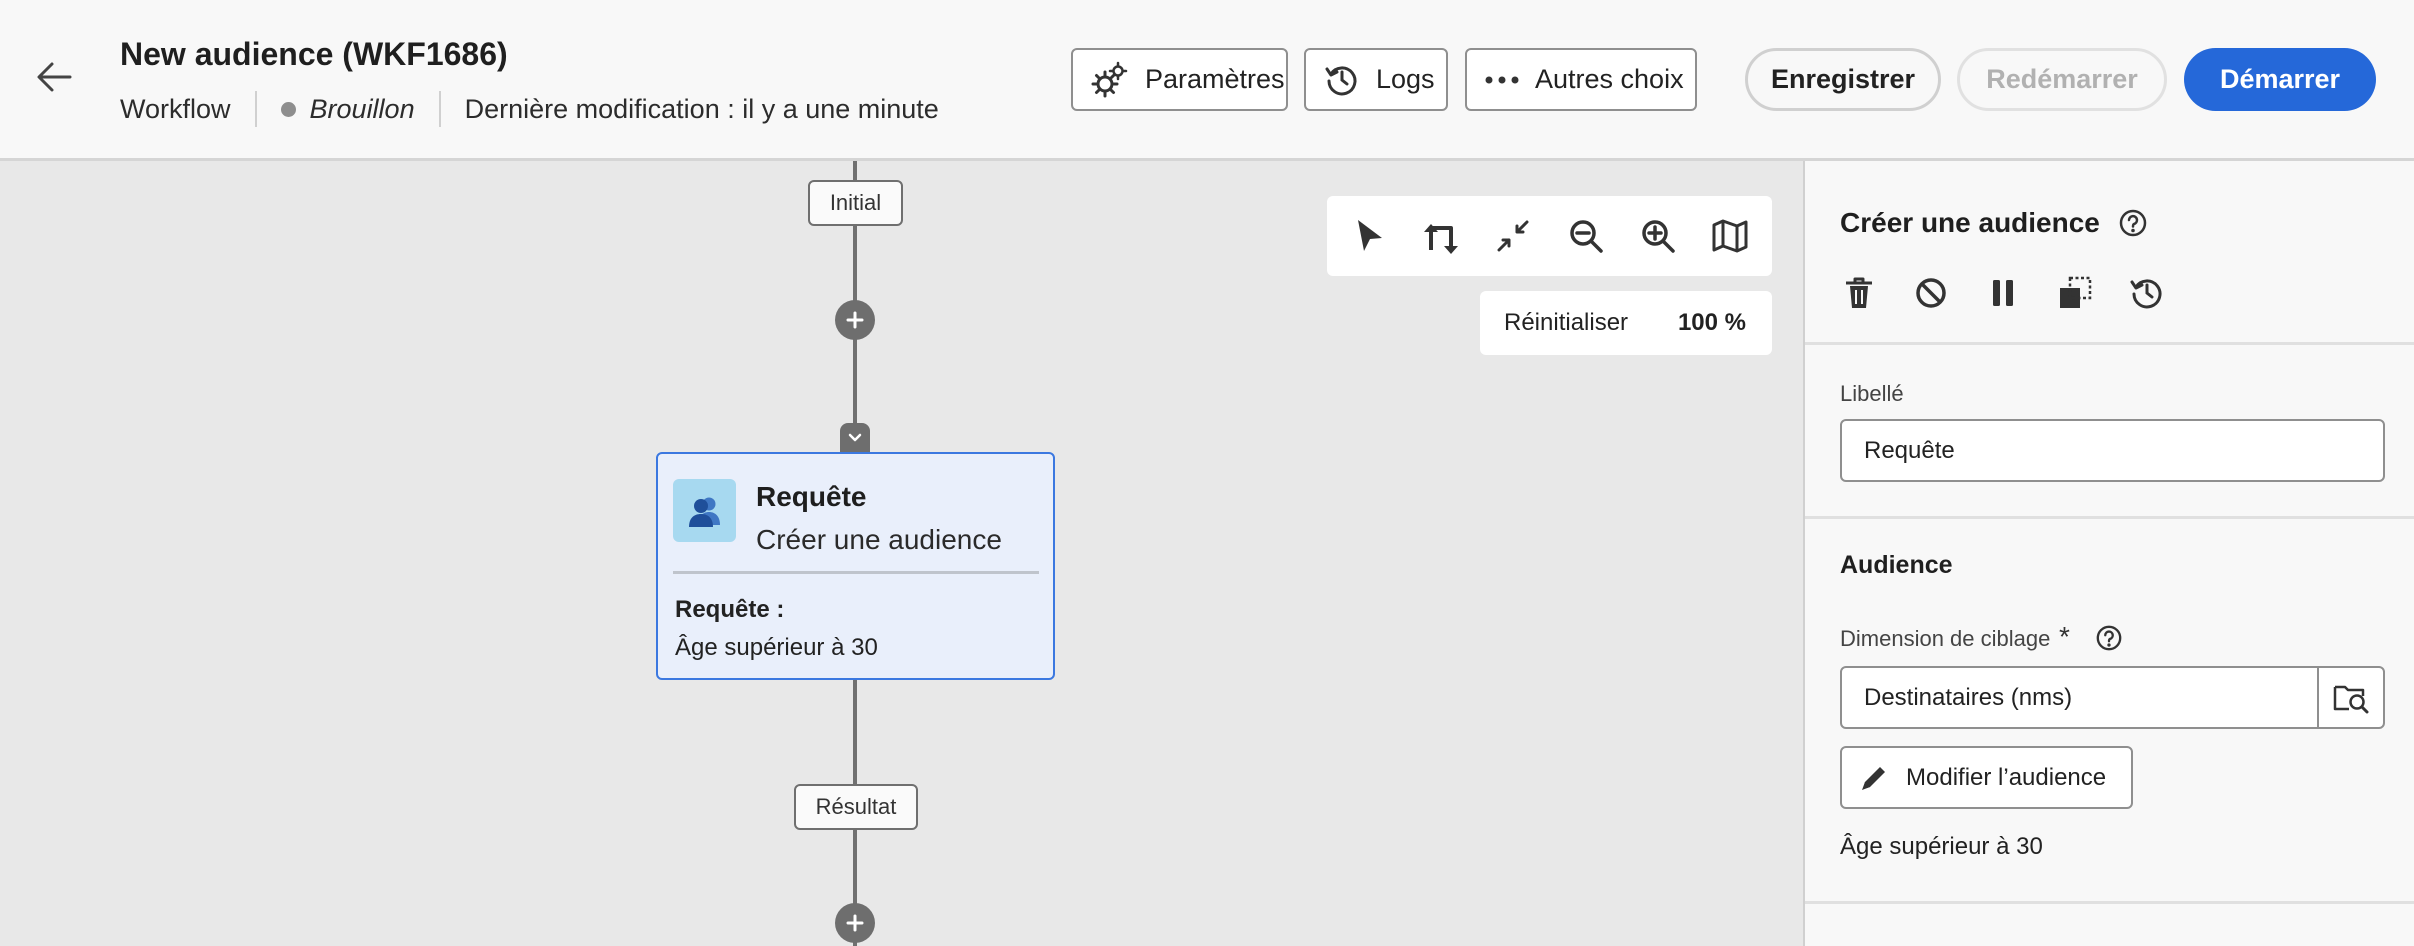 The image size is (2414, 946). Describe the element at coordinates (2112, 697) in the screenshot. I see `targeting-dimension-field: Destinataires (nms)` at that location.